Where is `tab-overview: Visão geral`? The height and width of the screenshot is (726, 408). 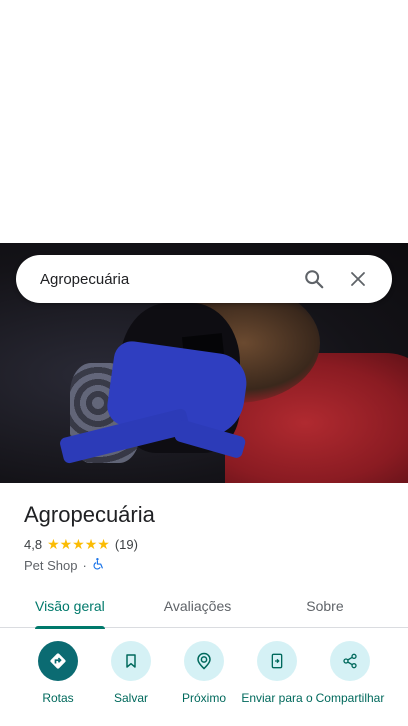
tab-overview: Visão geral is located at coordinates (70, 606).